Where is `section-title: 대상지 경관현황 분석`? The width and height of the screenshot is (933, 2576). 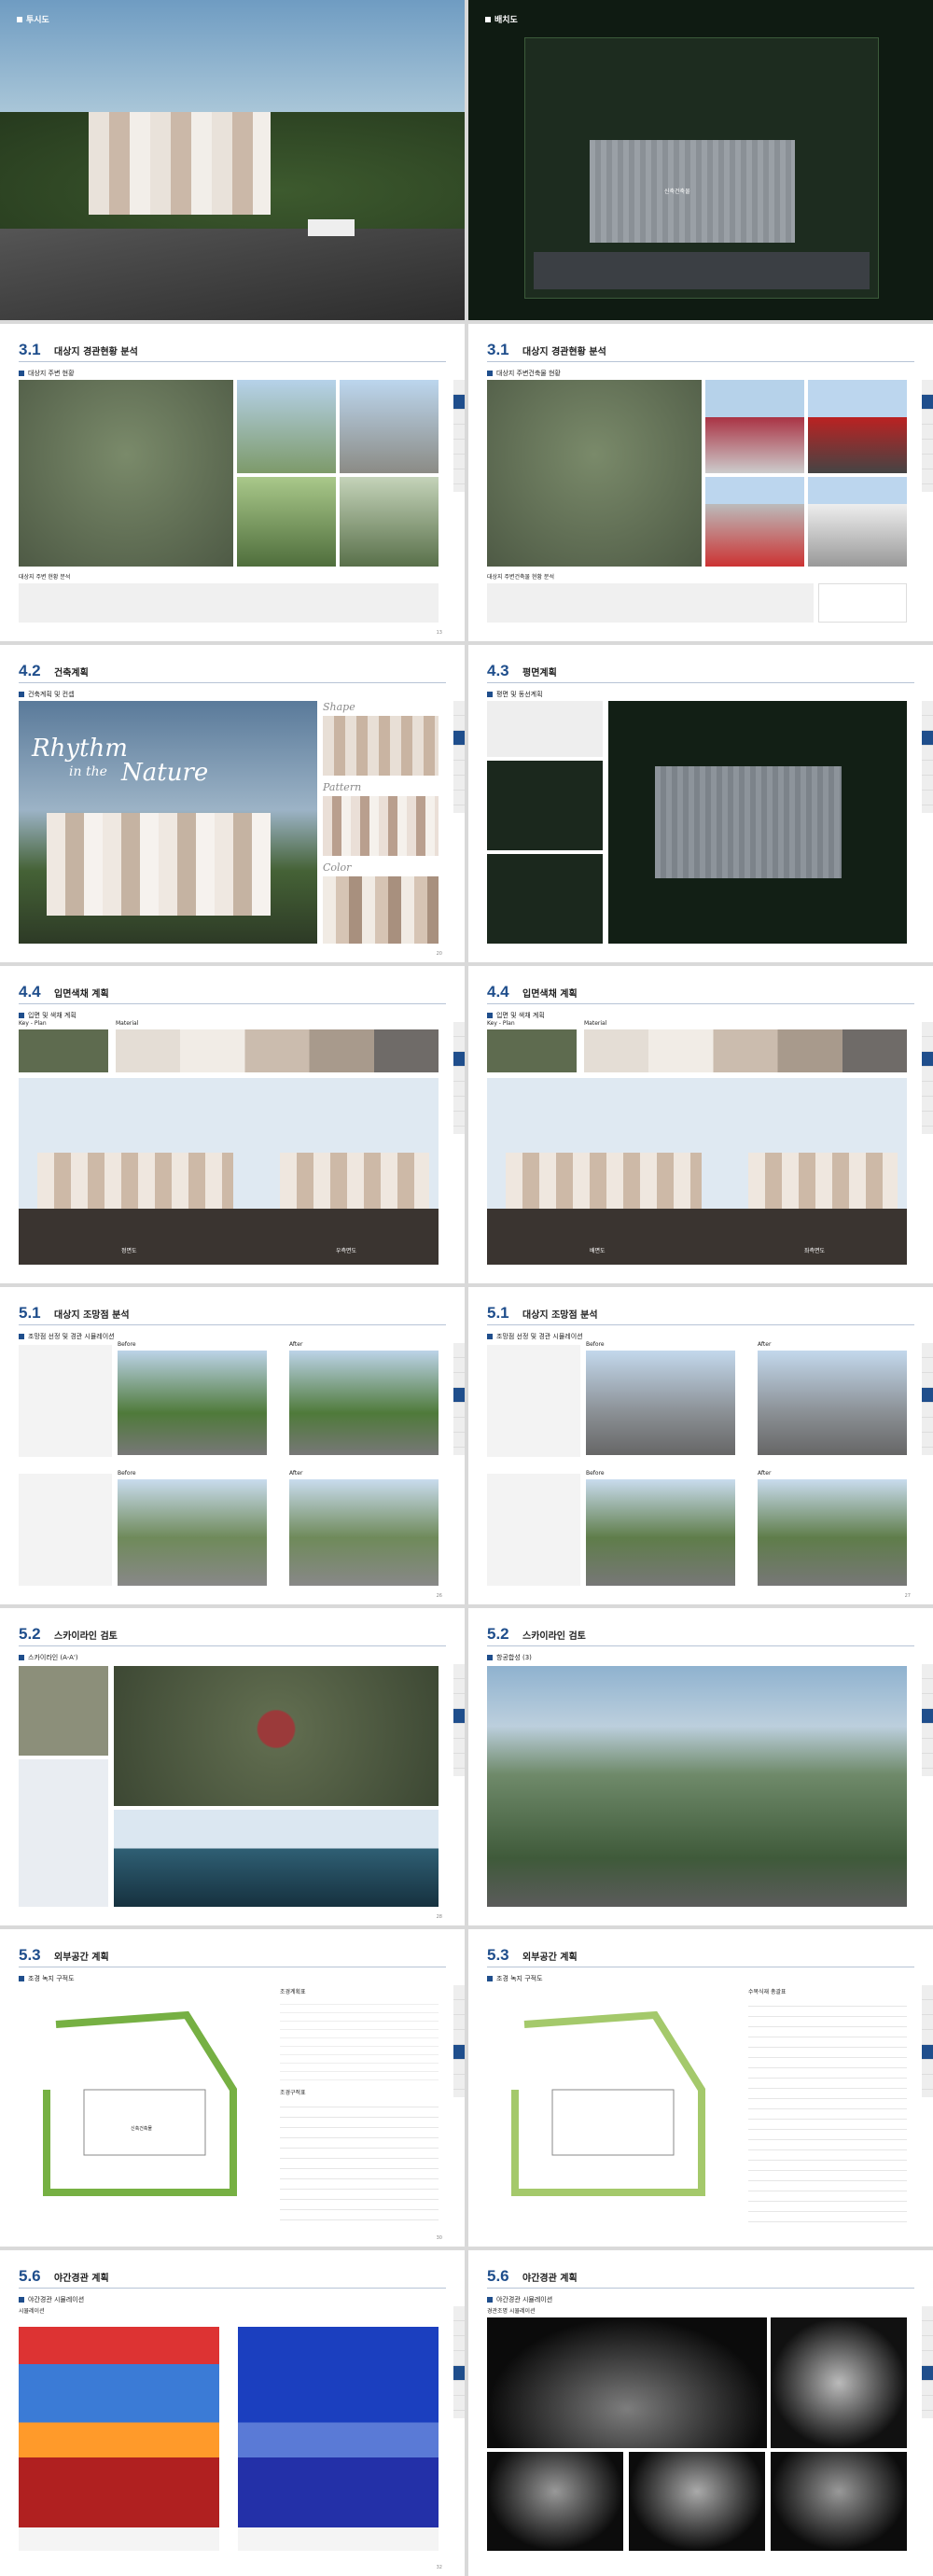 section-title: 대상지 경관현황 분석 is located at coordinates (96, 352).